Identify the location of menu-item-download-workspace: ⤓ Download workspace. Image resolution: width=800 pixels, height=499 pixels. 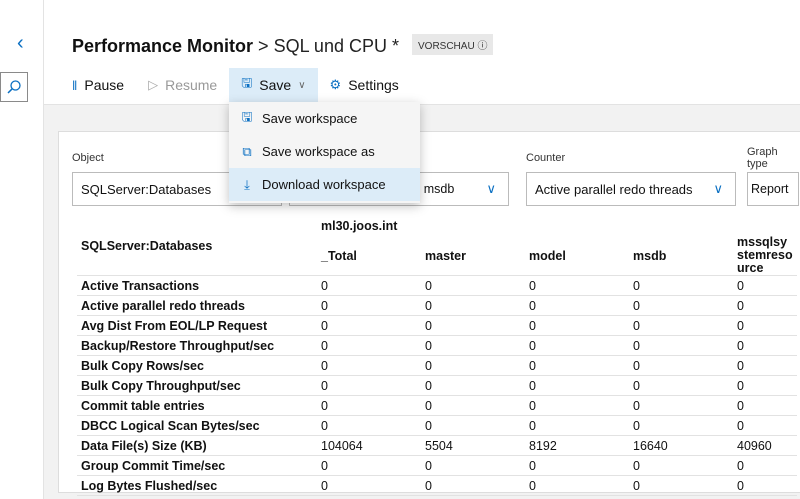
(324, 184).